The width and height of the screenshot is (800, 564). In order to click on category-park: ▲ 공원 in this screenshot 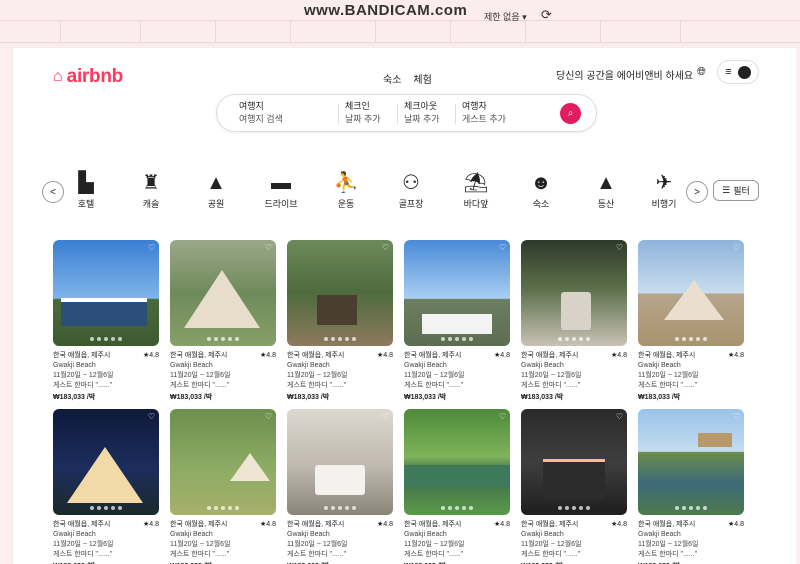, I will do `click(216, 191)`.